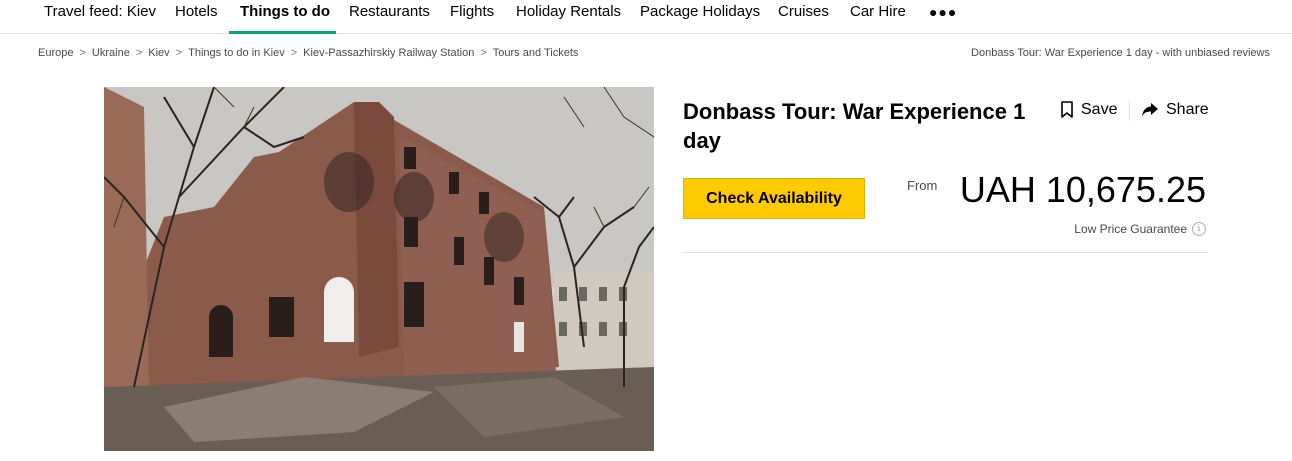 This screenshot has width=1292, height=461. What do you see at coordinates (568, 11) in the screenshot?
I see `nav-holiday-rentals: Holiday Rentals` at bounding box center [568, 11].